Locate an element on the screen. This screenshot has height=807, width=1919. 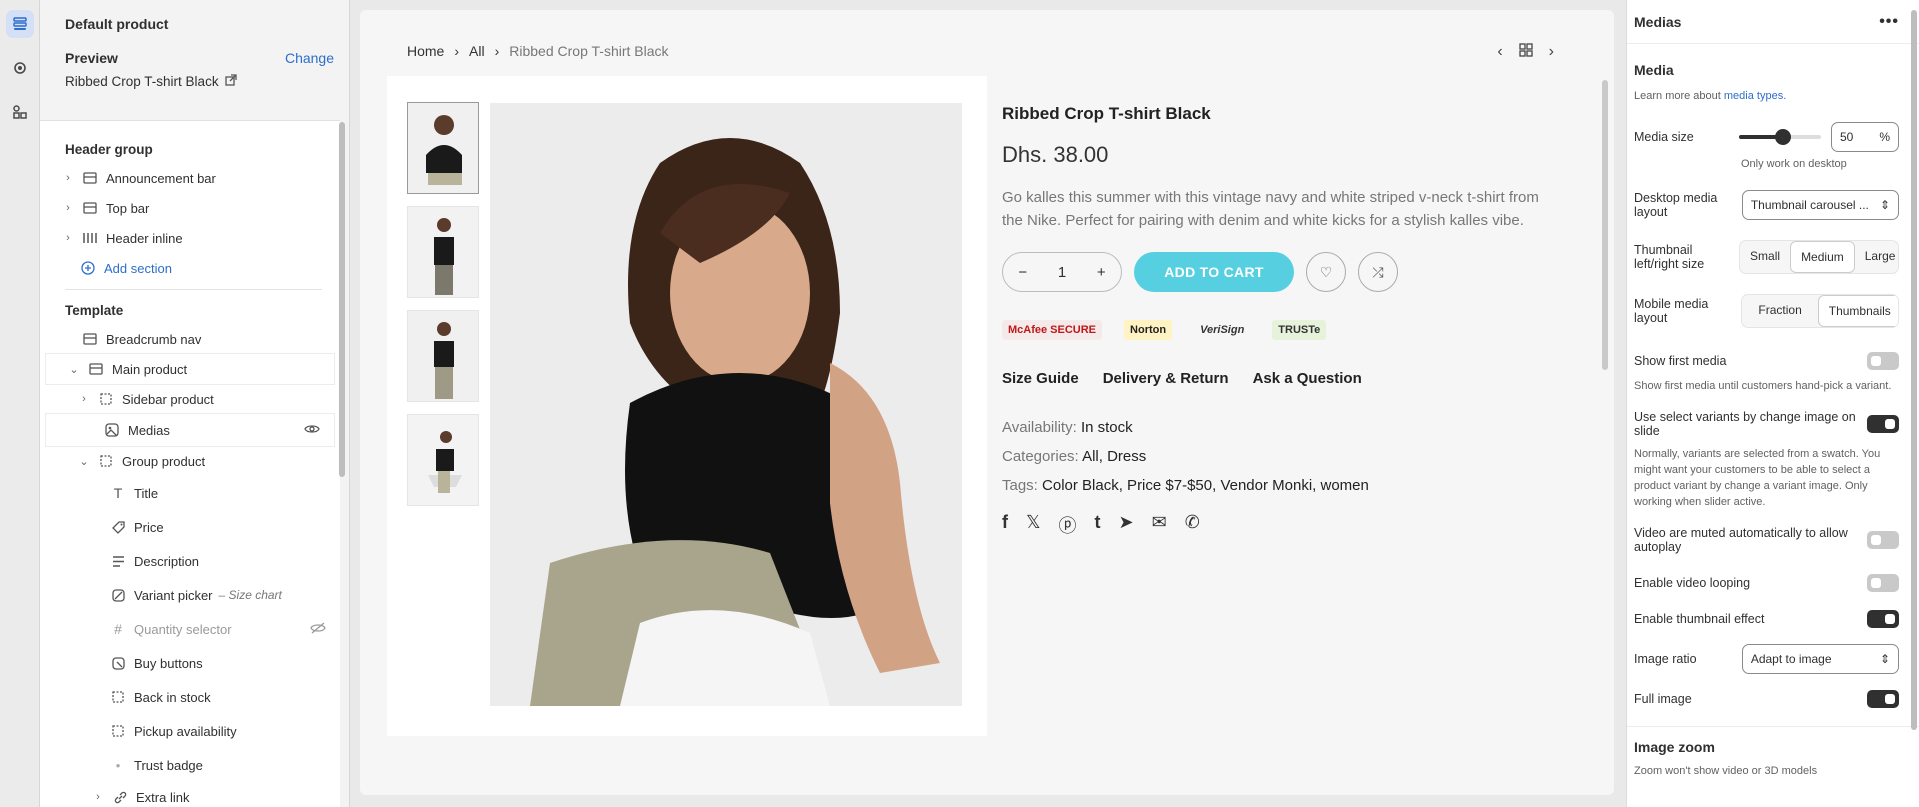
block-label: Title is located at coordinates (146, 493).